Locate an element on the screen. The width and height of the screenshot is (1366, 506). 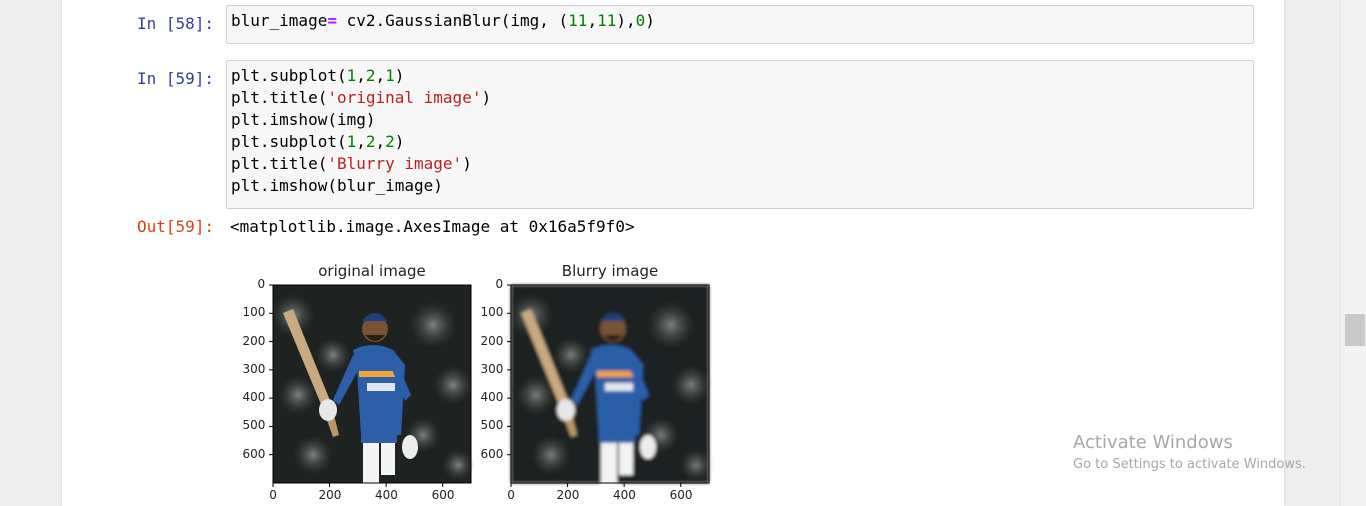
blurry-image is located at coordinates (610, 384).